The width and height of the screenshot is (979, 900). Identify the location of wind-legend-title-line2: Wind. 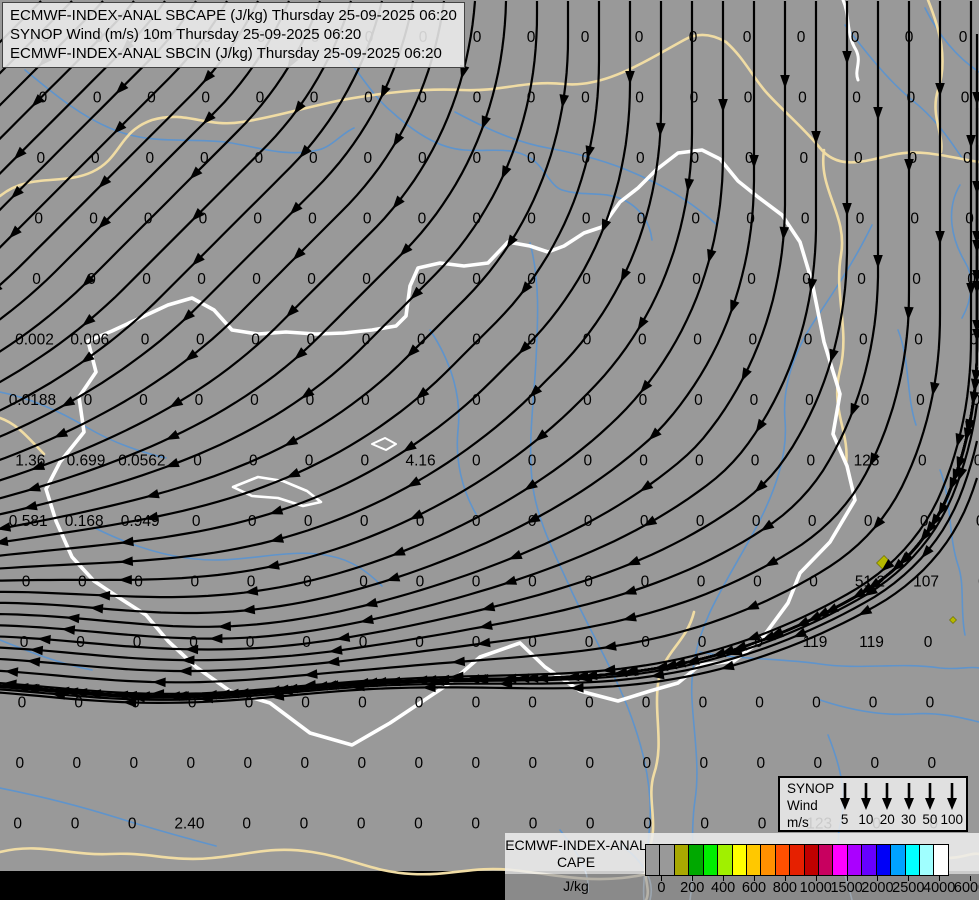
(802, 805).